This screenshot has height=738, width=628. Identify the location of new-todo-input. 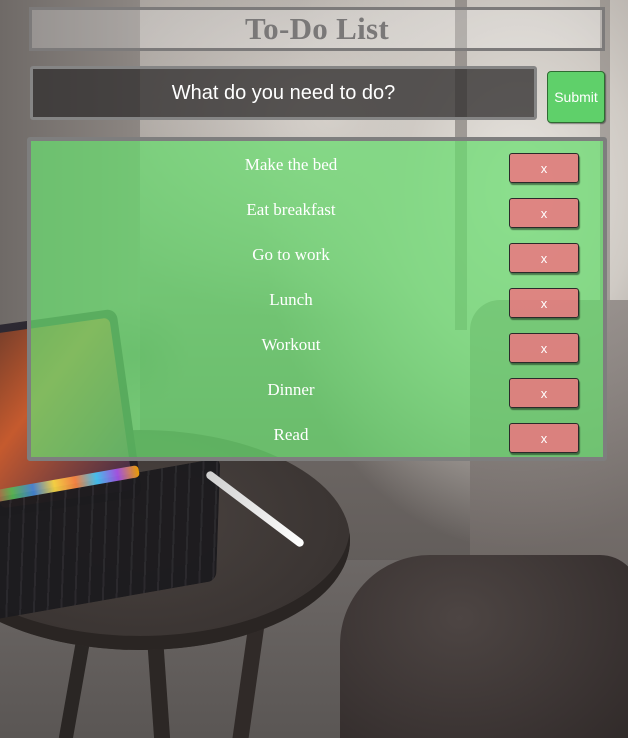
(283, 93).